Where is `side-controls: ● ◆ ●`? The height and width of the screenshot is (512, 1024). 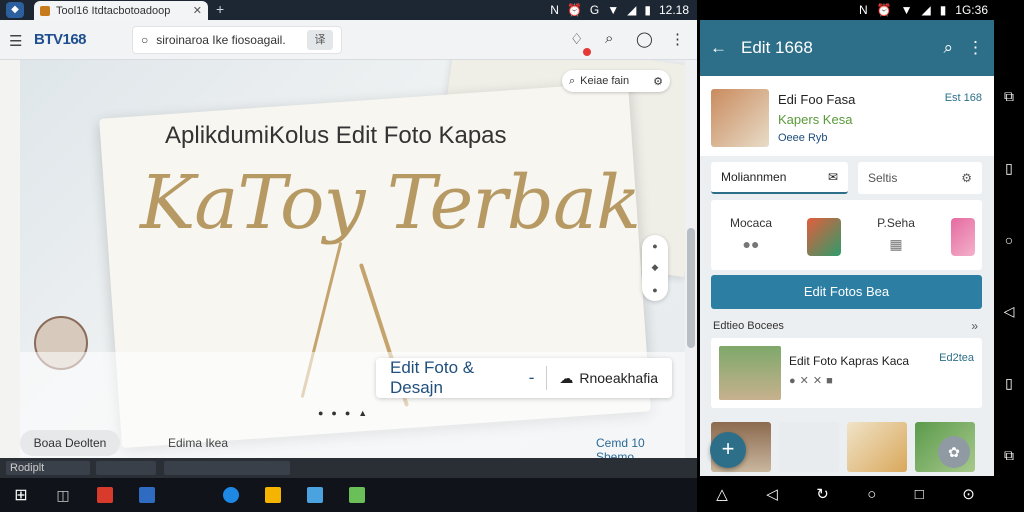
side-controls: ● ◆ ● is located at coordinates (655, 268).